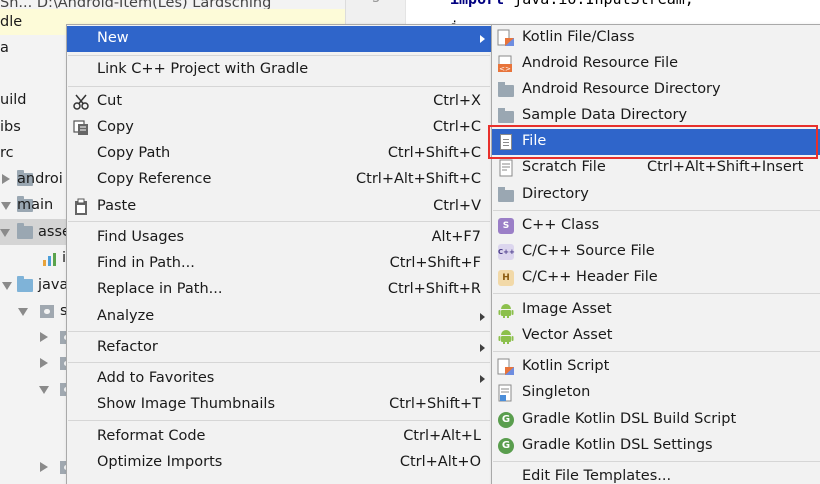 Image resolution: width=820 pixels, height=484 pixels. Describe the element at coordinates (186, 404) in the screenshot. I see `menu-item-label: Show Image Thumbnails` at that location.